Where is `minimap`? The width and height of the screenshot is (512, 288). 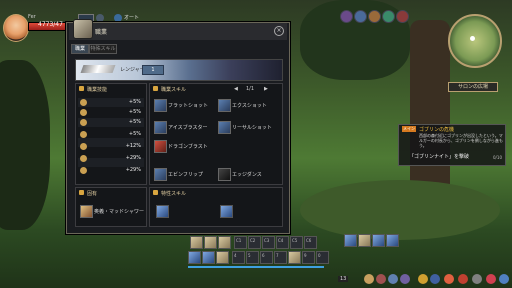
minimap is located at coordinates (475, 41).